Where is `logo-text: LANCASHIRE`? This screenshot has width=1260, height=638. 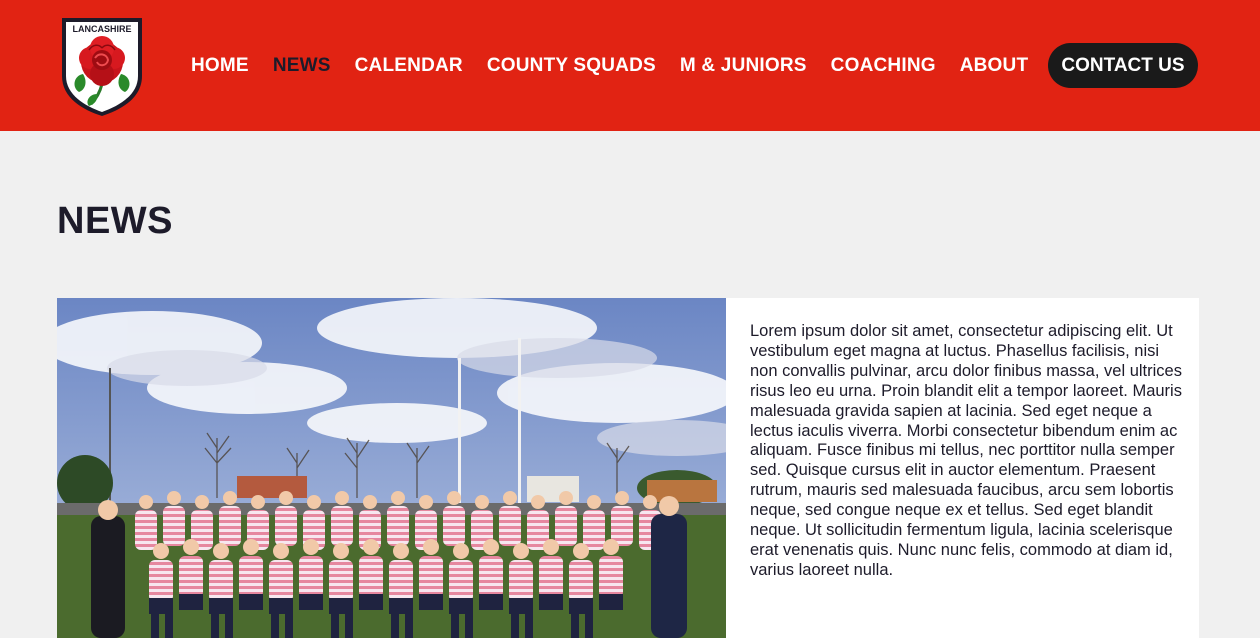
logo-text: LANCASHIRE is located at coordinates (101, 29).